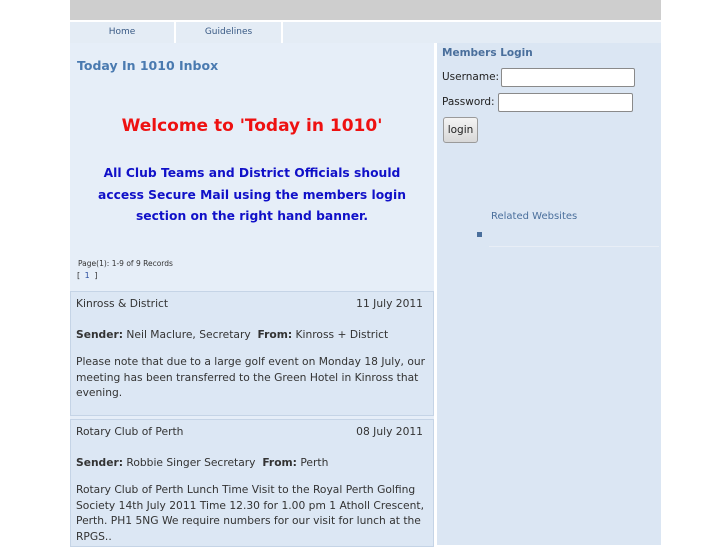  Describe the element at coordinates (122, 303) in the screenshot. I see `message-from: Kinross & District` at that location.